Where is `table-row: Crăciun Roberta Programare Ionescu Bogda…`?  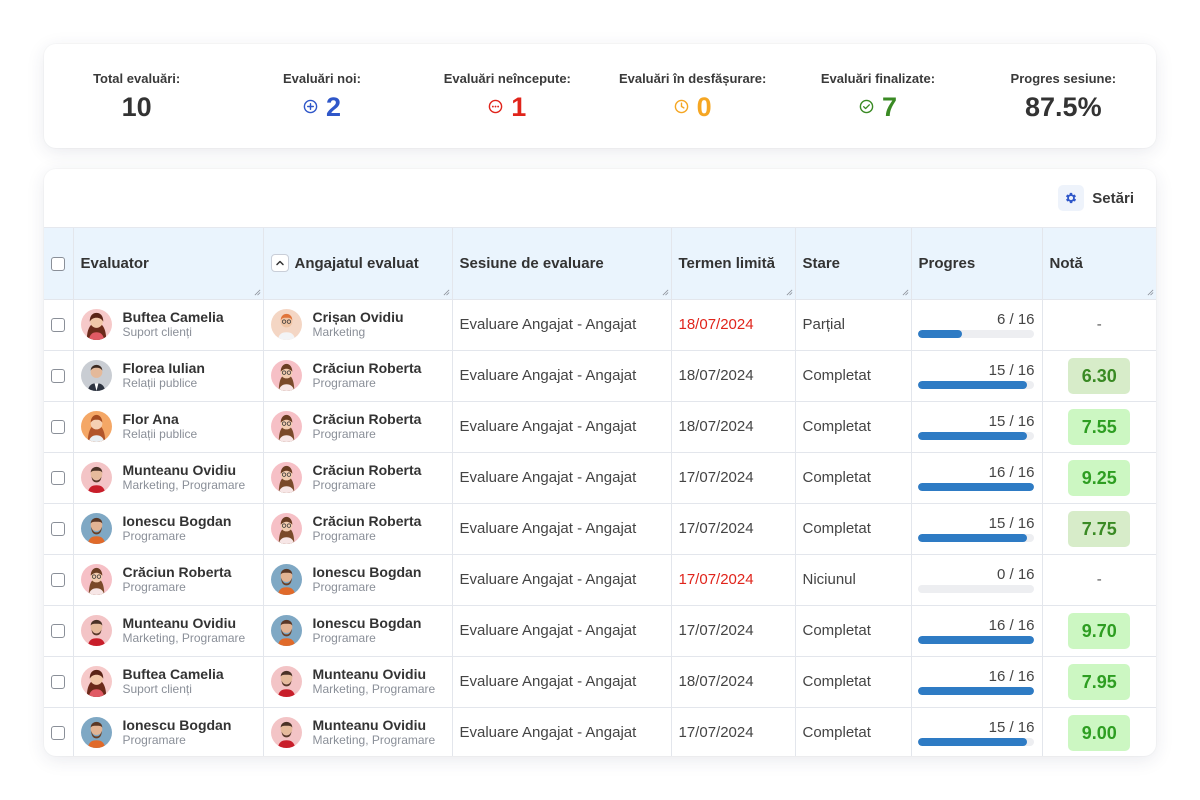 table-row: Crăciun Roberta Programare Ionescu Bogda… is located at coordinates (600, 579).